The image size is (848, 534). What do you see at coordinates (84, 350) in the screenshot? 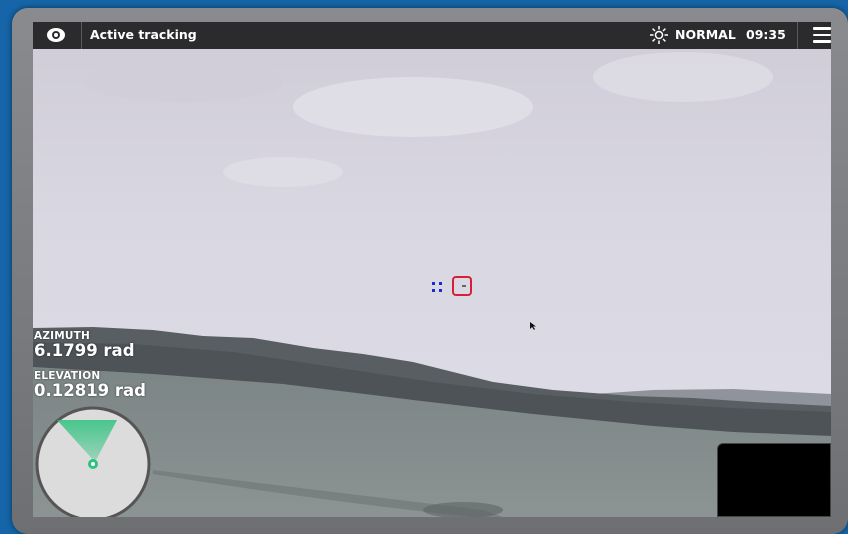
I see `azimuth-value: 6.1799 rad` at bounding box center [84, 350].